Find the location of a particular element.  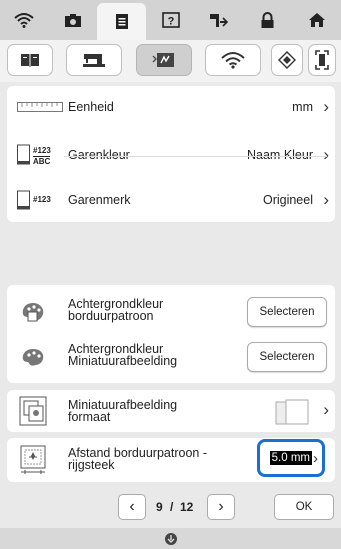

thread-brand-row: #123 Garenmerk Origineel › is located at coordinates (171, 200).